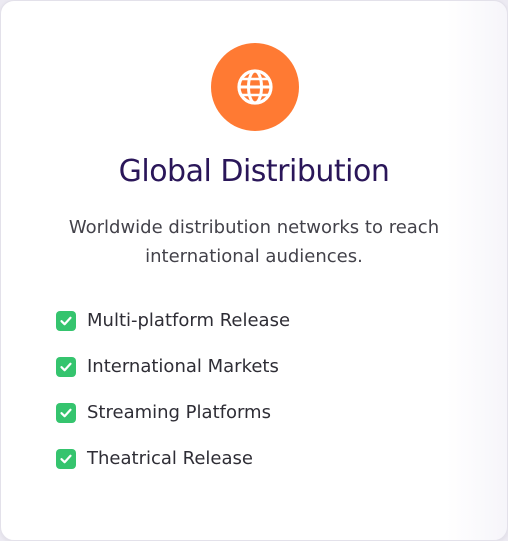 This screenshot has height=541, width=508. I want to click on feature-item: International Markets, so click(173, 366).